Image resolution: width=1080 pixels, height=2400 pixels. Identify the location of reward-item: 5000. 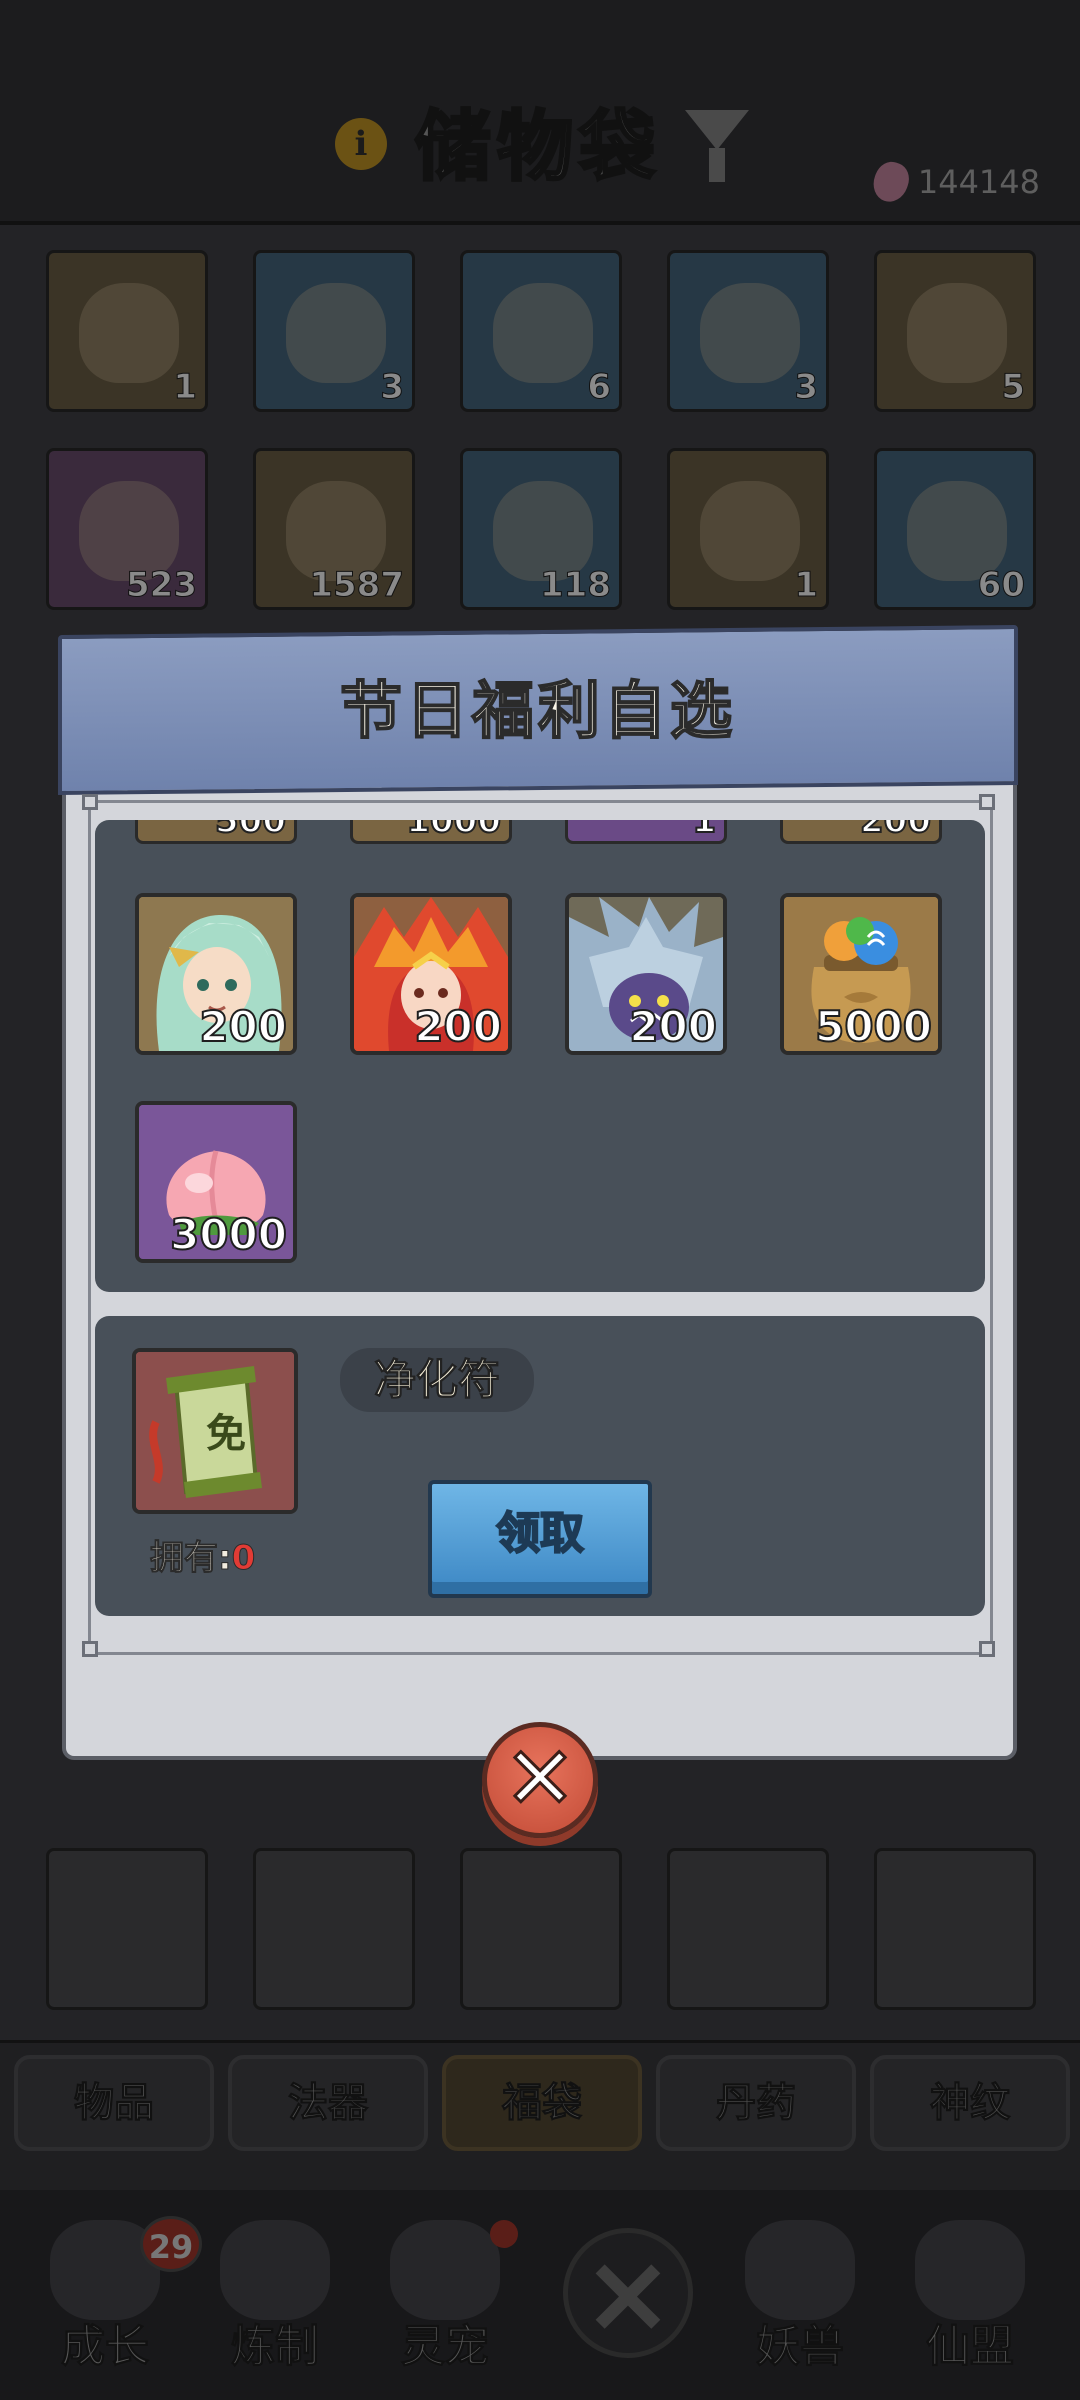
(861, 974).